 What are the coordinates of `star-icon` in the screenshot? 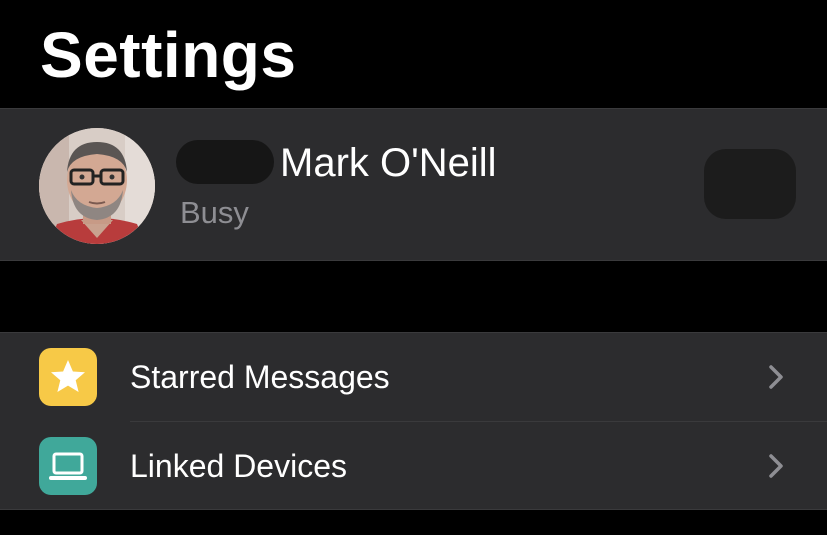 It's located at (68, 377).